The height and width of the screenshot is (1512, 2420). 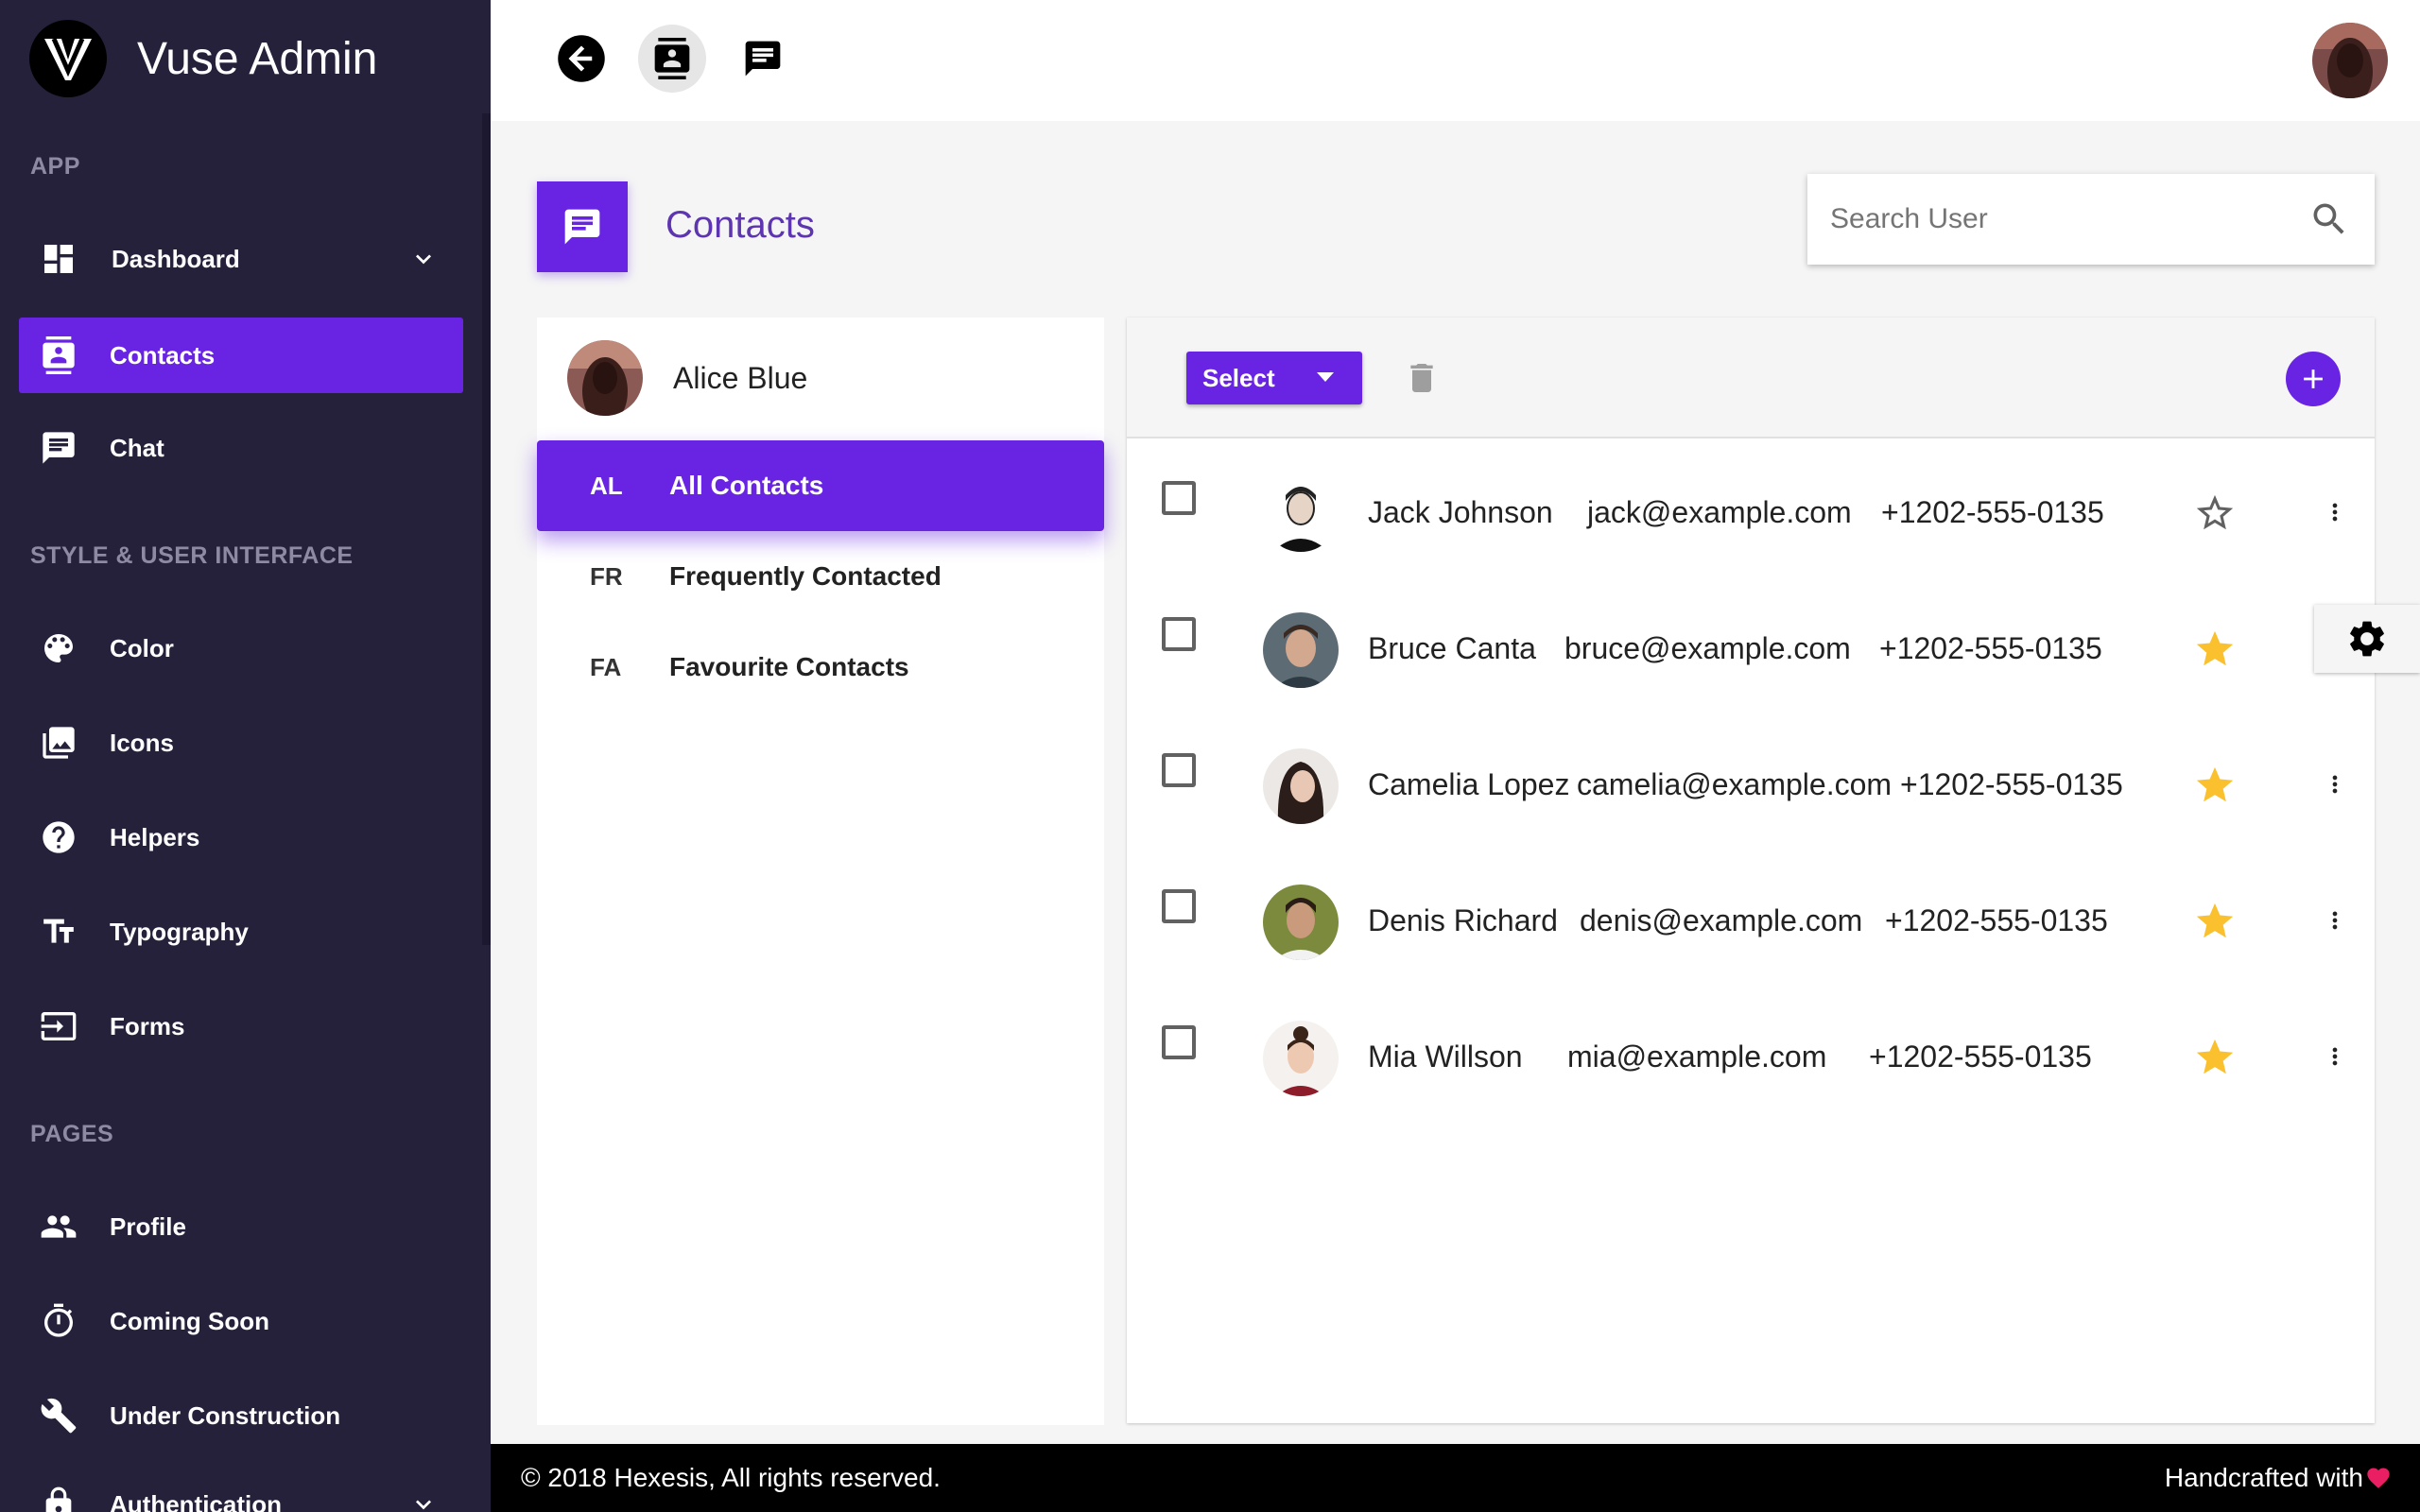 What do you see at coordinates (58, 648) in the screenshot?
I see `palette-icon` at bounding box center [58, 648].